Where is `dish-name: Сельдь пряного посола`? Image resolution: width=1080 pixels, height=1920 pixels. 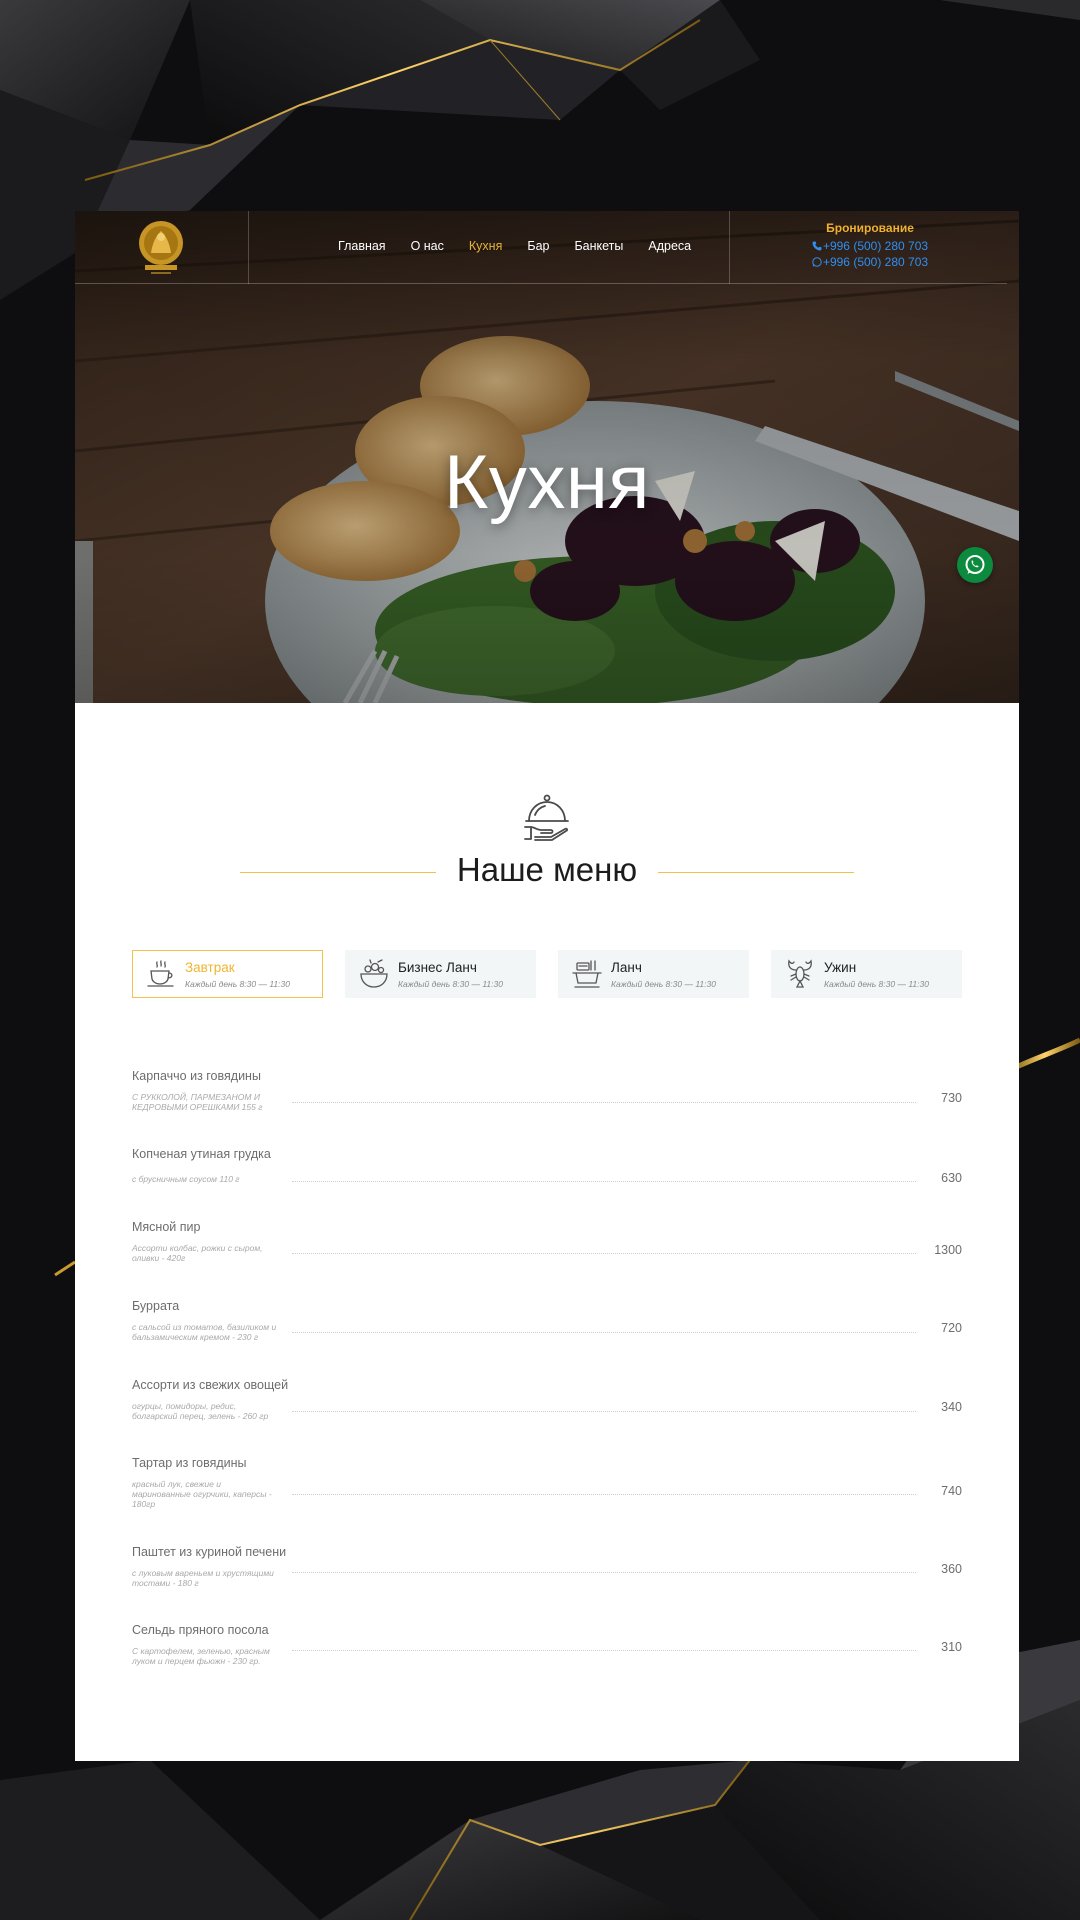
dish-name: Сельдь пряного посола is located at coordinates (200, 1630).